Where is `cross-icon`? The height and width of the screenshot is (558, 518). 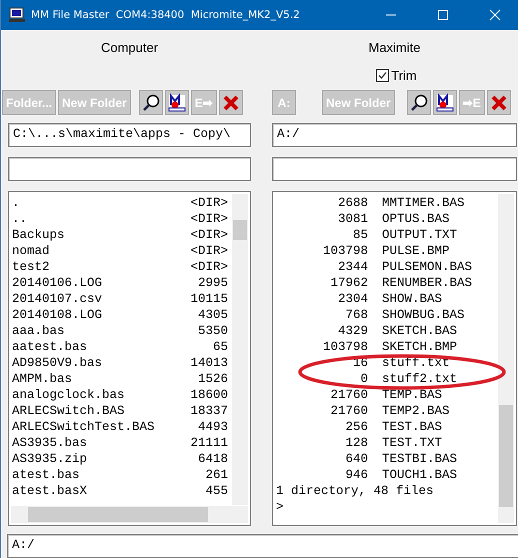
cross-icon is located at coordinates (231, 103).